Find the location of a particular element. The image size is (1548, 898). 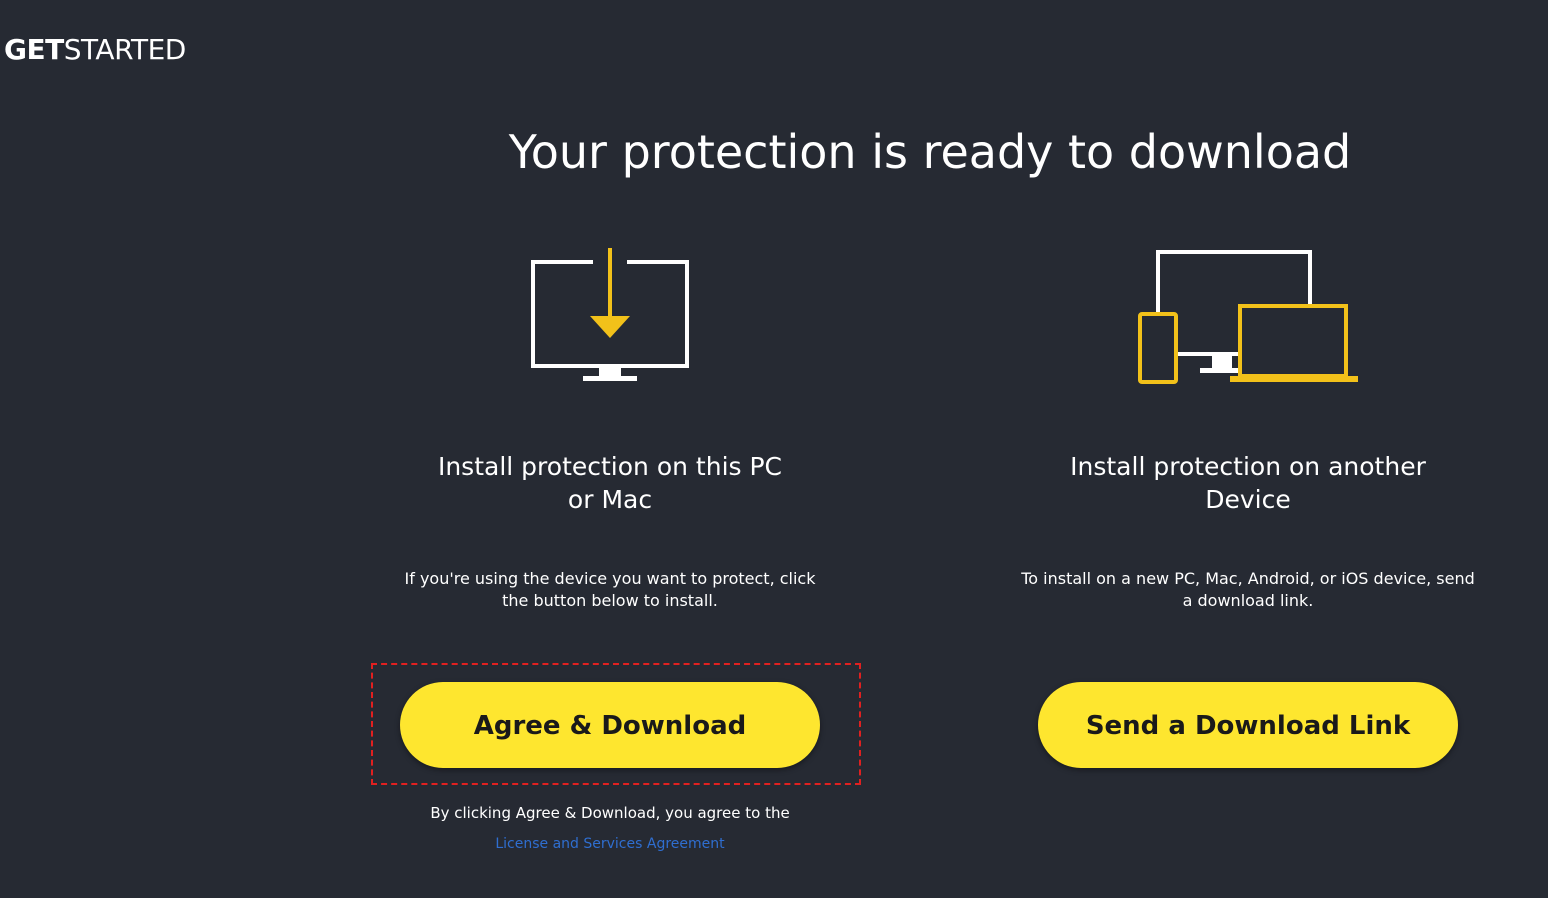

header-title-bold: GET is located at coordinates (34, 49).